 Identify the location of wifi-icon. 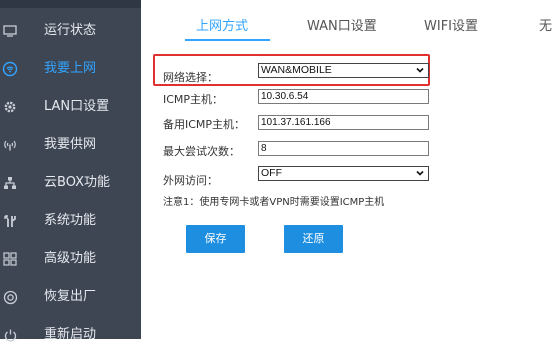
(10, 69).